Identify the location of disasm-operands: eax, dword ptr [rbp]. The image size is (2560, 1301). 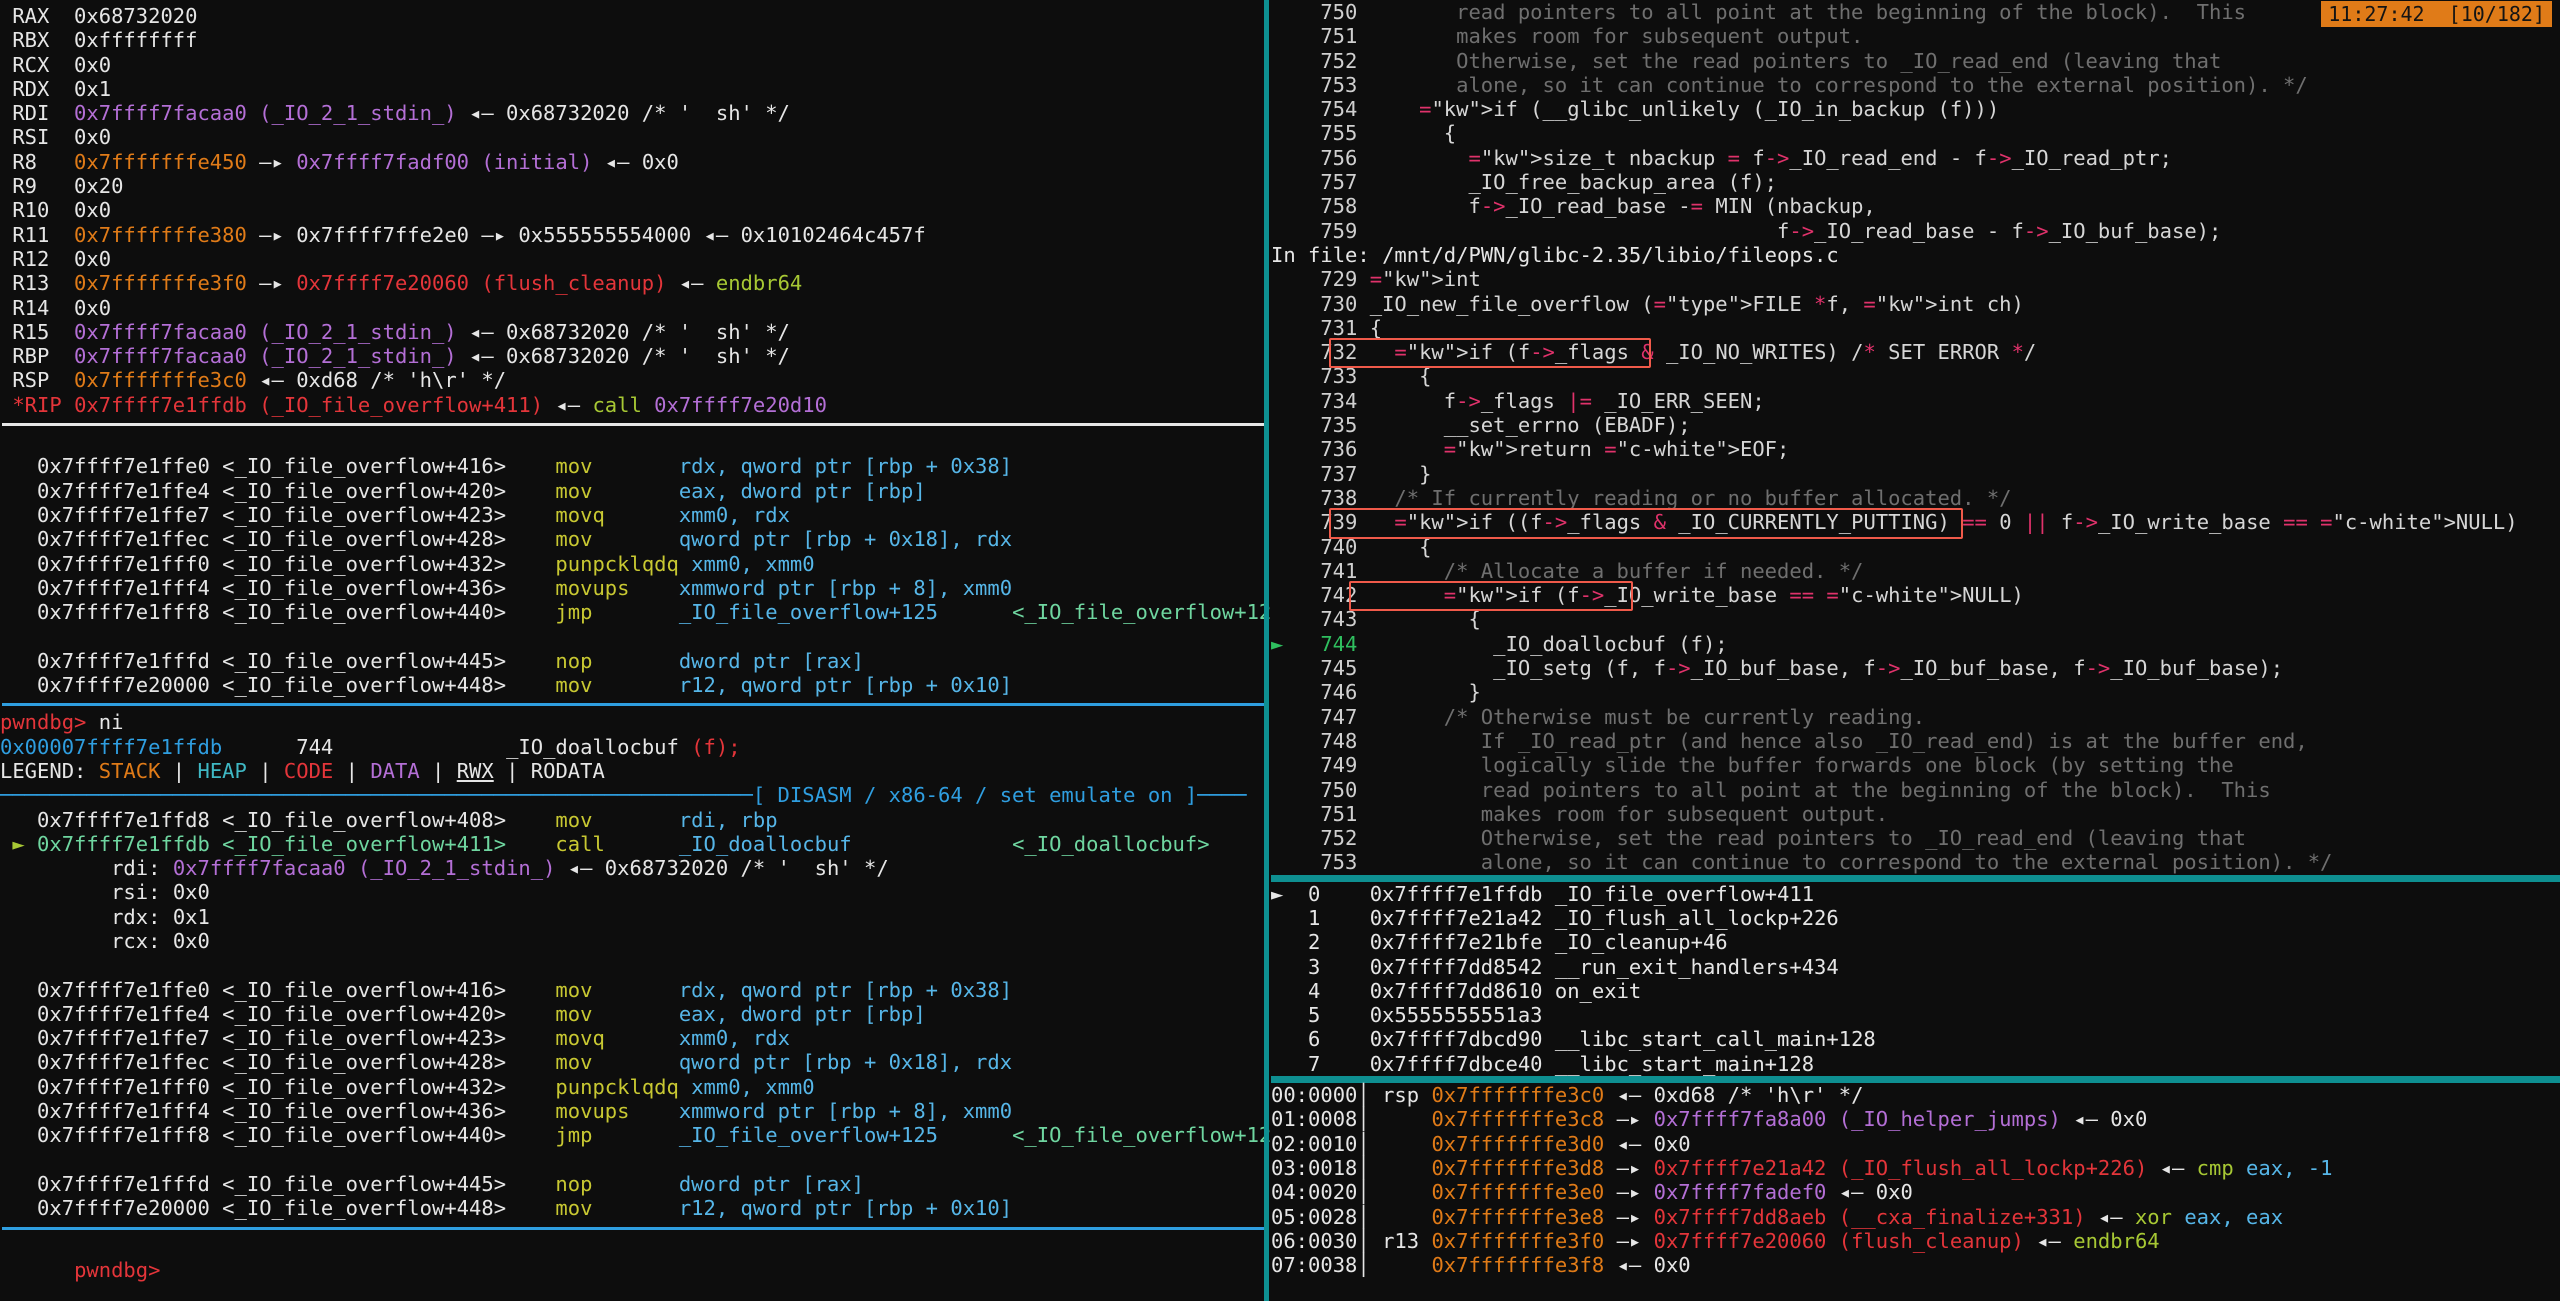
(802, 490).